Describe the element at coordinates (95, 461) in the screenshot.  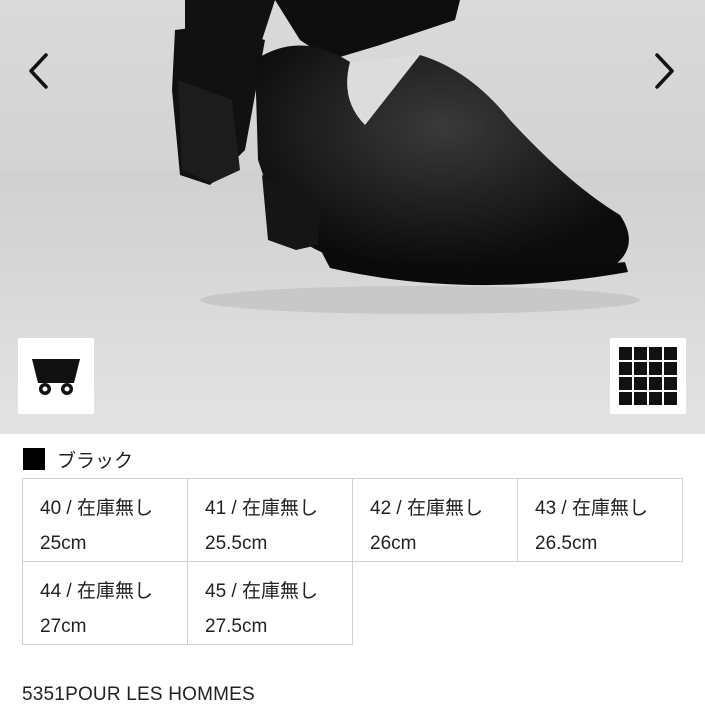
I see `color-label: ブラック` at that location.